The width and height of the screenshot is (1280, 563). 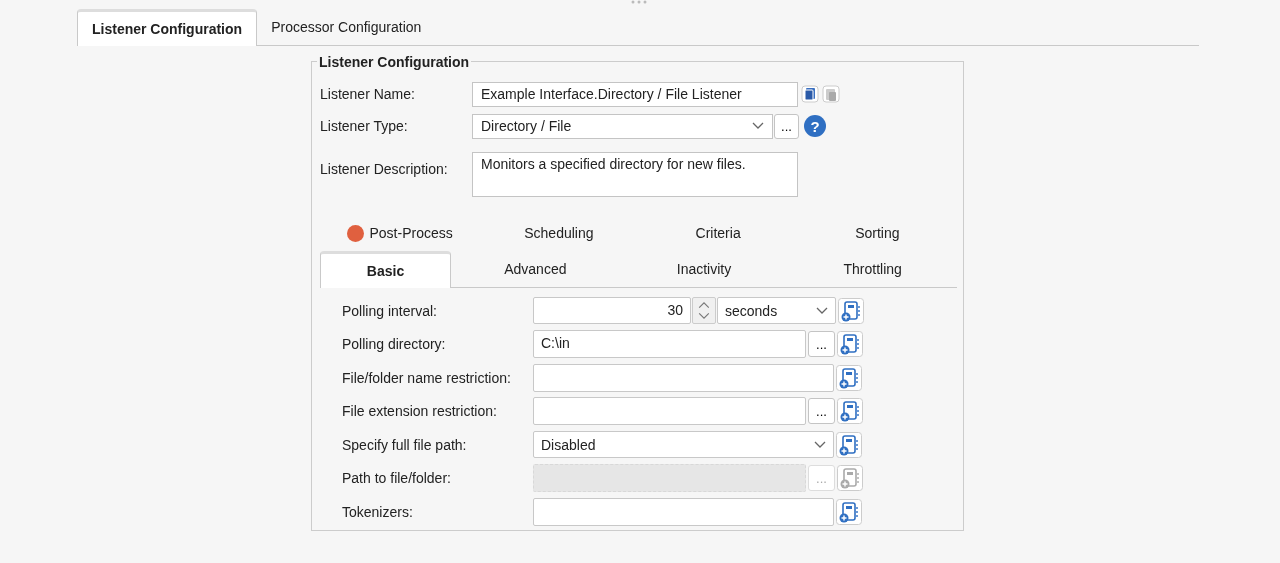 What do you see at coordinates (384, 168) in the screenshot?
I see `field-label: Listener Description:` at bounding box center [384, 168].